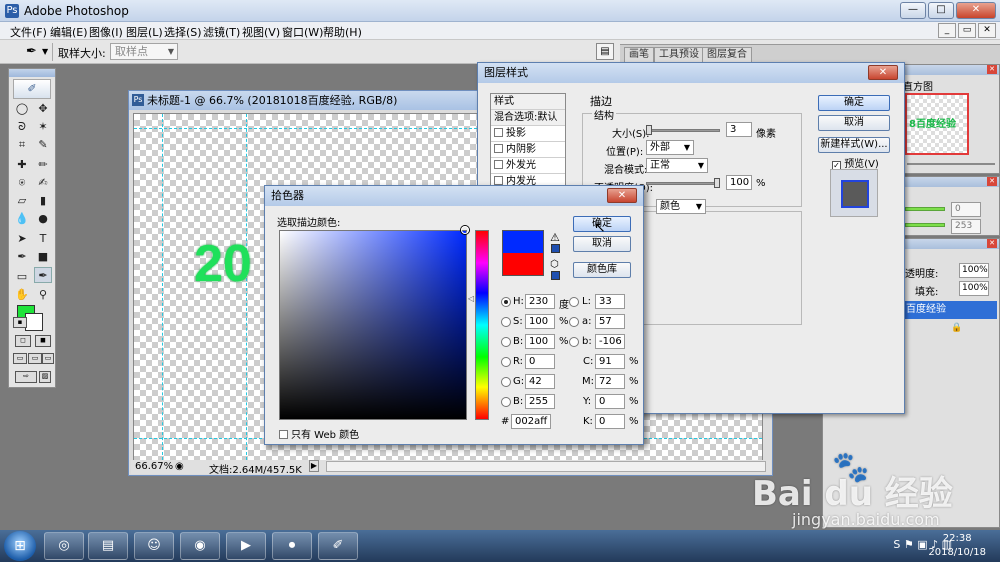 The image size is (1000, 562). Describe the element at coordinates (506, 302) in the screenshot. I see `radio-hue` at that location.